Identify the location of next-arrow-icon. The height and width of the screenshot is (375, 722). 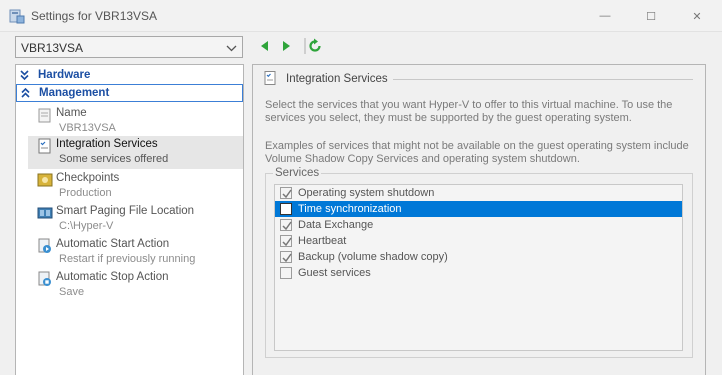
(286, 46).